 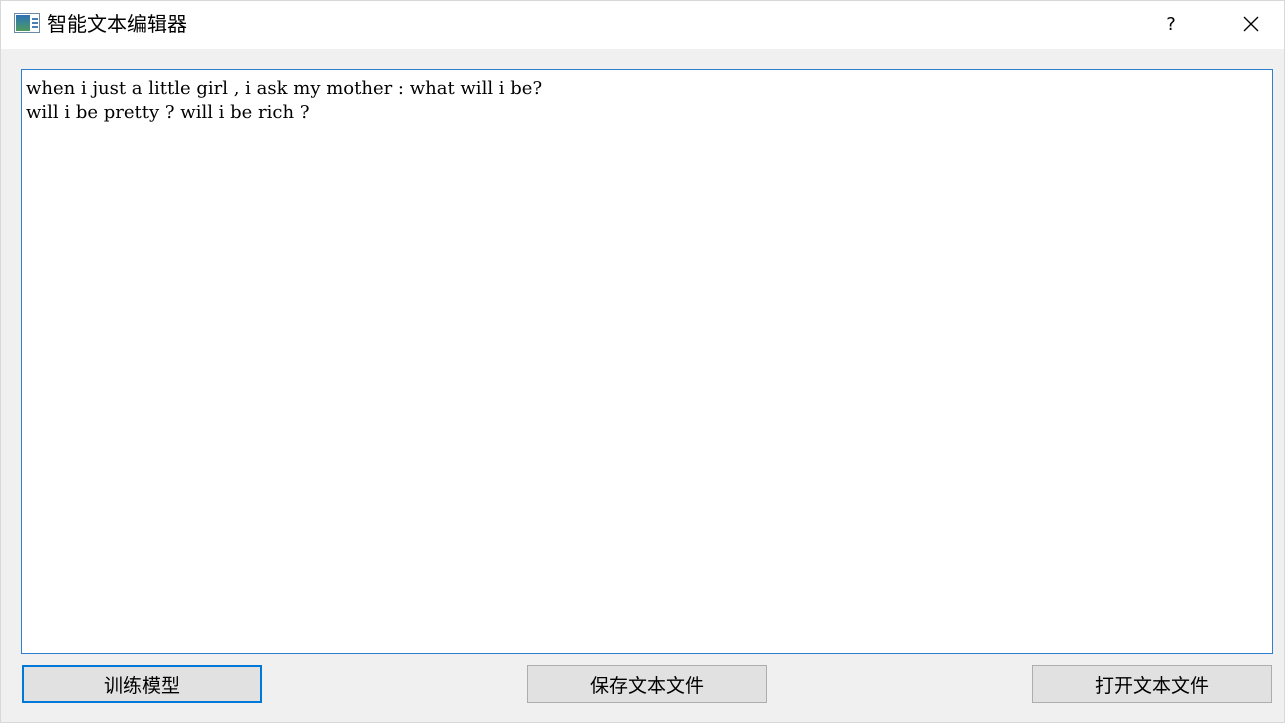 What do you see at coordinates (142, 684) in the screenshot?
I see `train-model-button: 训练模型` at bounding box center [142, 684].